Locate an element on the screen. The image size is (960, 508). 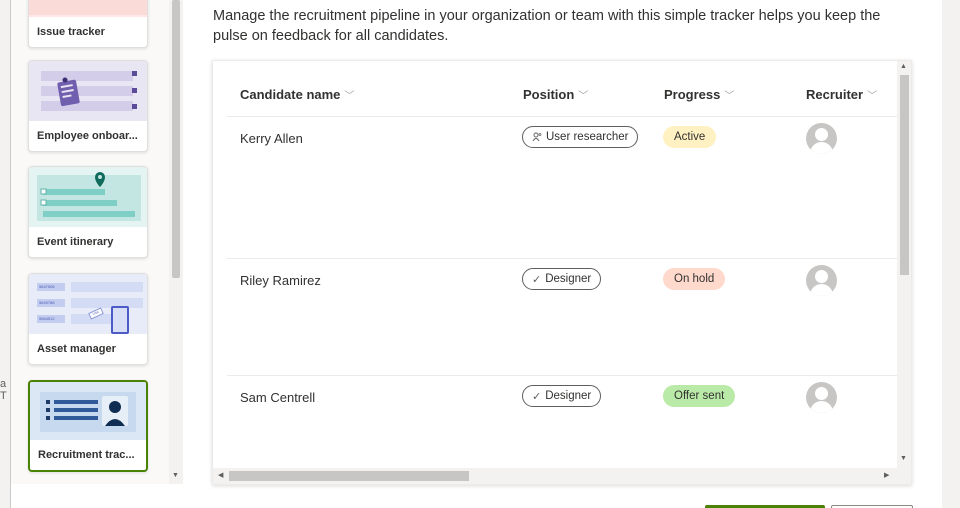
candidate-name: Kerry Allen is located at coordinates (271, 138).